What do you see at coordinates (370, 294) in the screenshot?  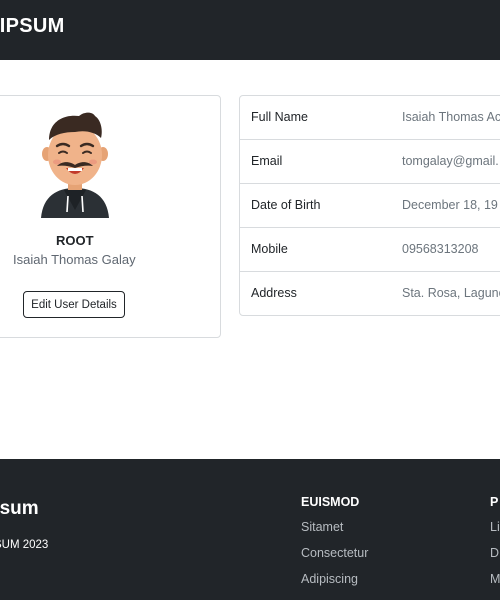 I see `detail-row-address: Address Sta. Rosa, Lagune` at bounding box center [370, 294].